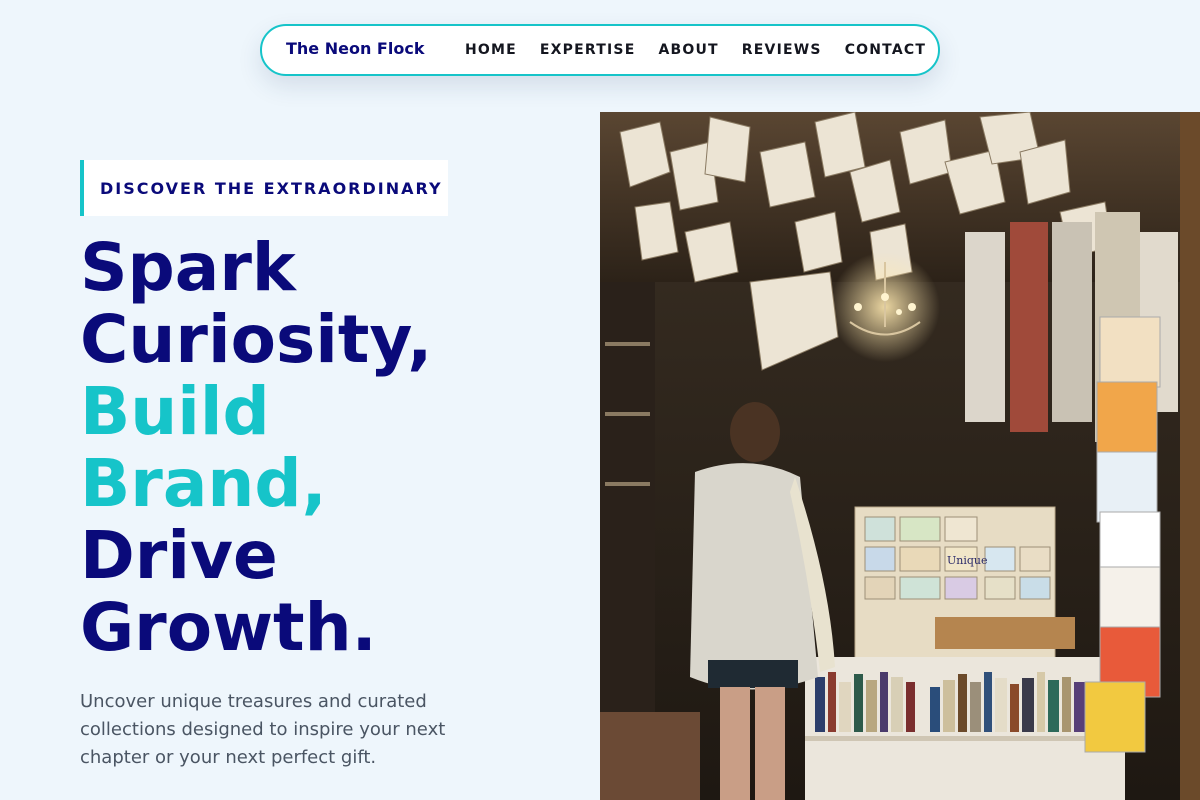 The width and height of the screenshot is (1200, 800). I want to click on nav-link-reviews: REVIEWS, so click(782, 50).